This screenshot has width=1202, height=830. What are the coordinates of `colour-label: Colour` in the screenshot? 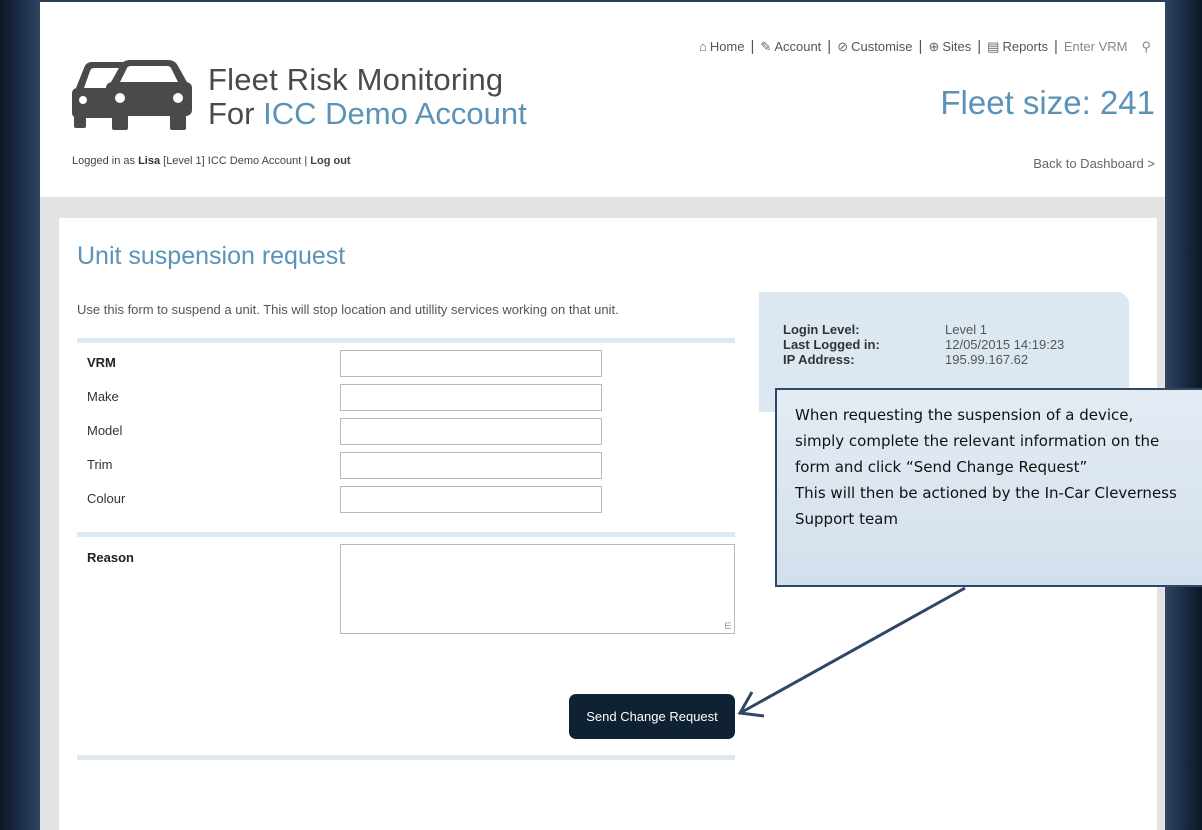 It's located at (106, 498).